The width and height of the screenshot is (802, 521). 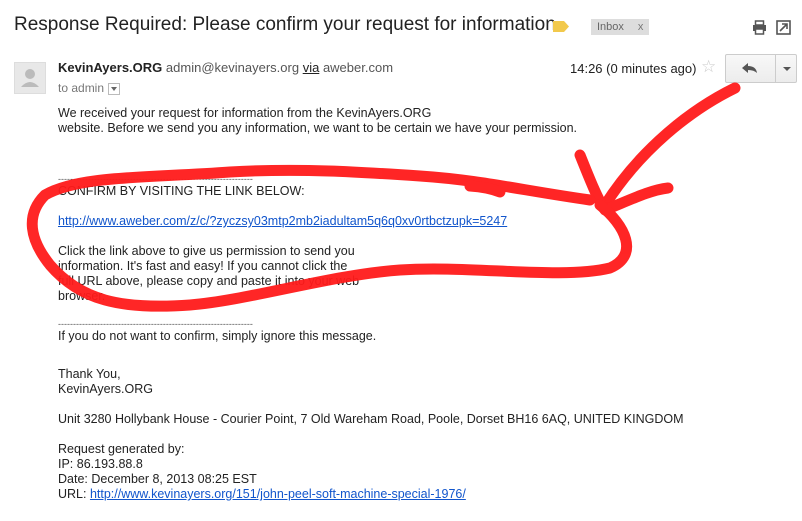 I want to click on details-dropdown-button, so click(x=114, y=88).